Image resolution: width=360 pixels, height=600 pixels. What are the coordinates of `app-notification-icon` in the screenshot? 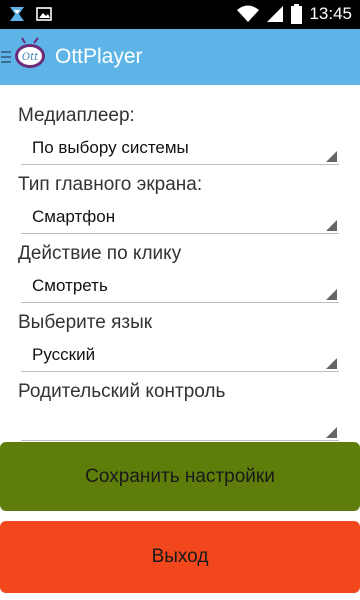 It's located at (17, 14).